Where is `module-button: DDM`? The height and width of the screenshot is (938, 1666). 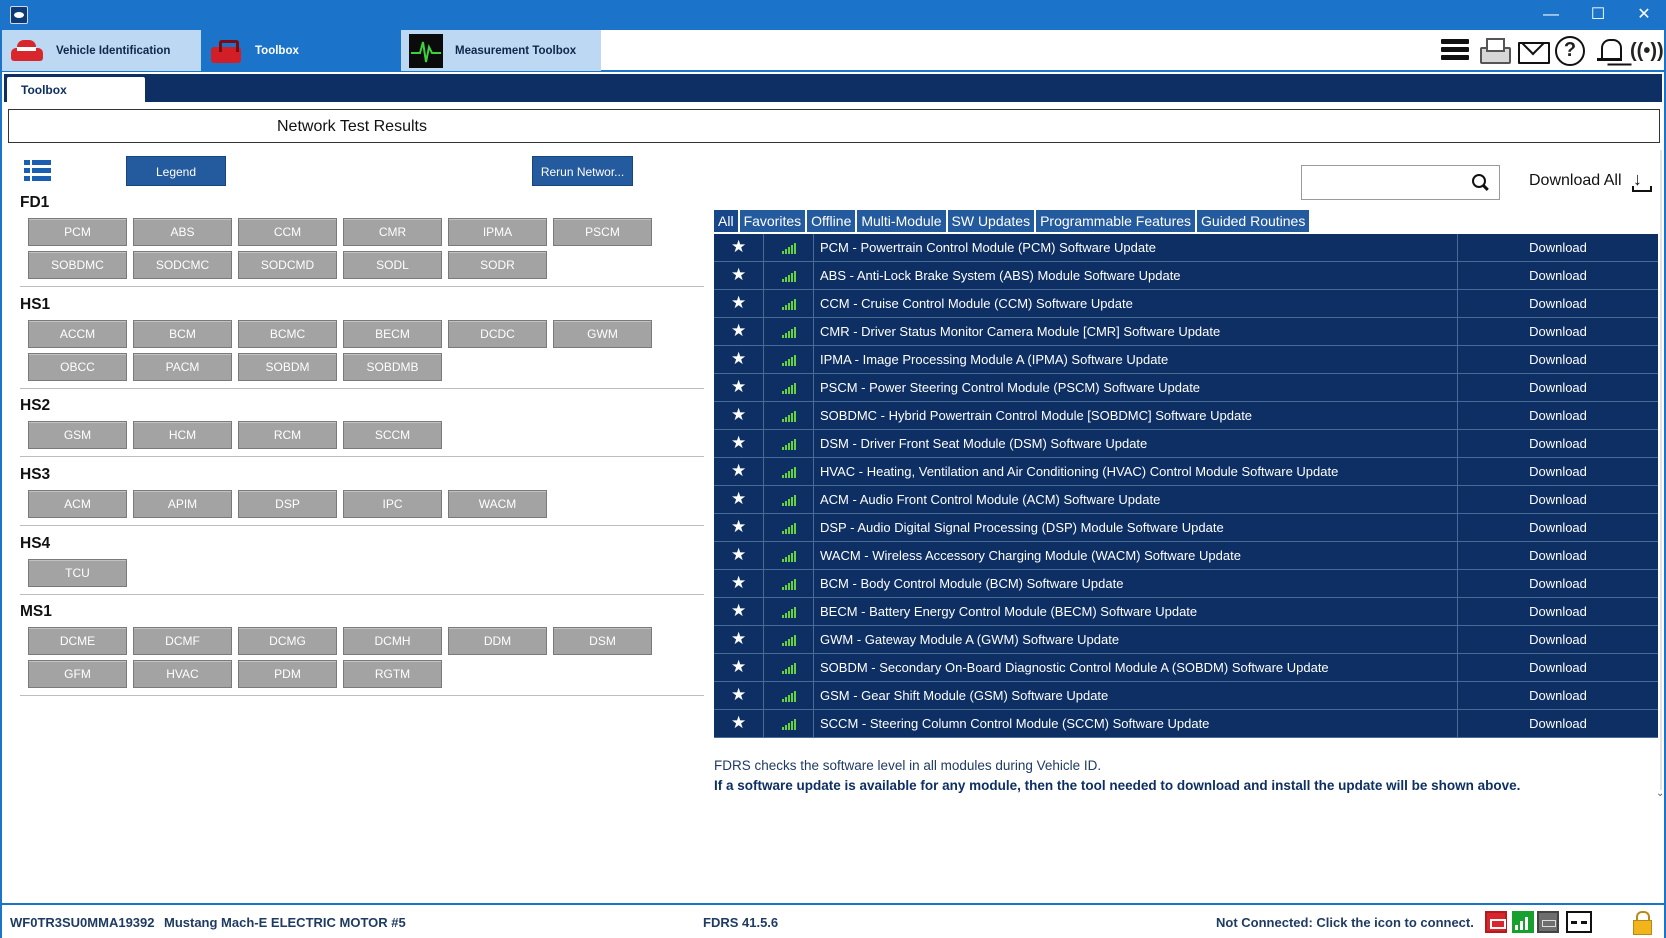 module-button: DDM is located at coordinates (497, 641).